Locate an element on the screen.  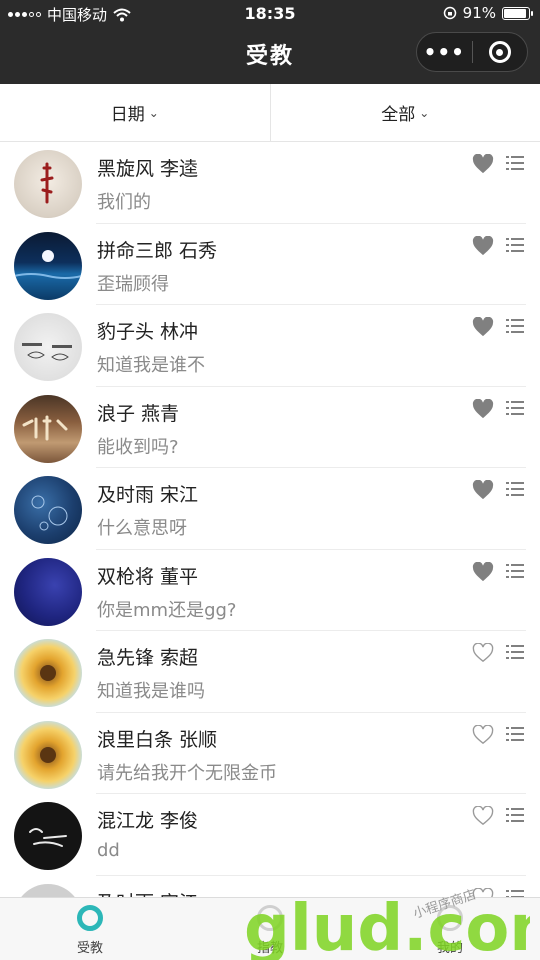
contact-name: 双枪将 董平 is located at coordinates (148, 576).